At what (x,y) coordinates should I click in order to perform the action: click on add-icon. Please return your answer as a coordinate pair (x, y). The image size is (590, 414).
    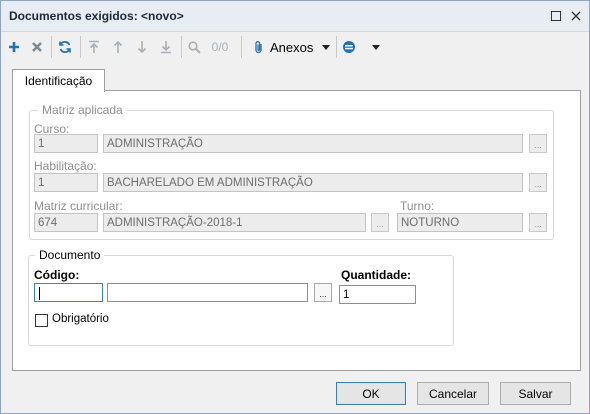
    Looking at the image, I should click on (14, 47).